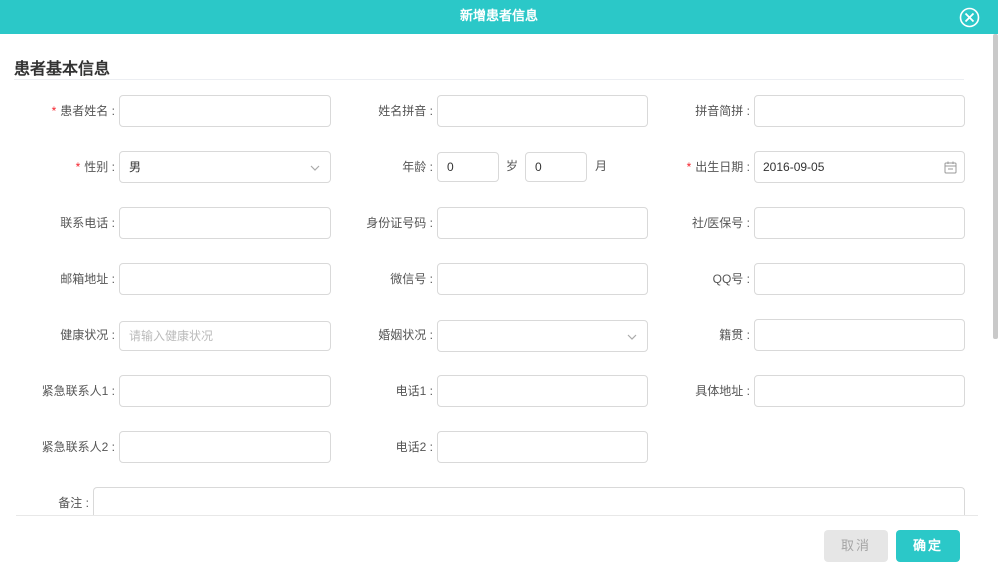 This screenshot has height=574, width=998. Describe the element at coordinates (720, 223) in the screenshot. I see `social-security-label: 社/医保号 :` at that location.